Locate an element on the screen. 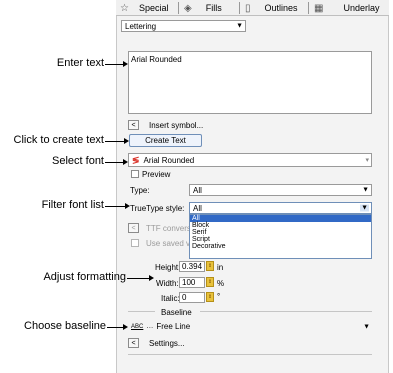  outline-icon: ▯ is located at coordinates (248, 8).